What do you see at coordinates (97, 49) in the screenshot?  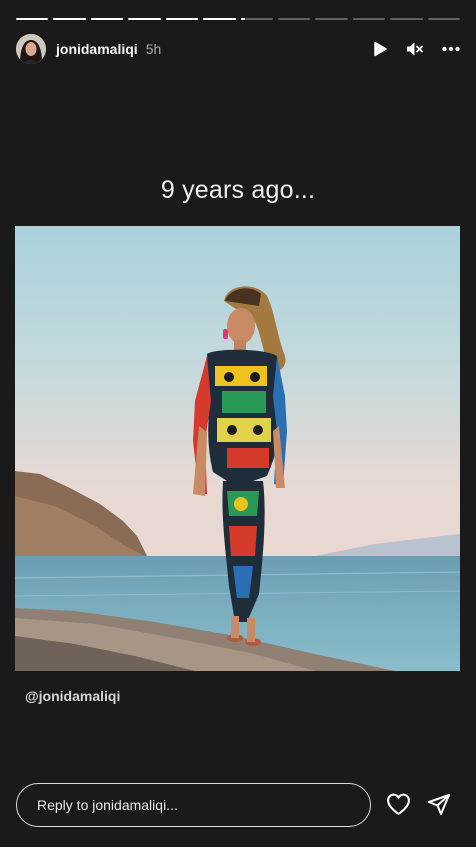 I see `username: jonidamaliqi` at bounding box center [97, 49].